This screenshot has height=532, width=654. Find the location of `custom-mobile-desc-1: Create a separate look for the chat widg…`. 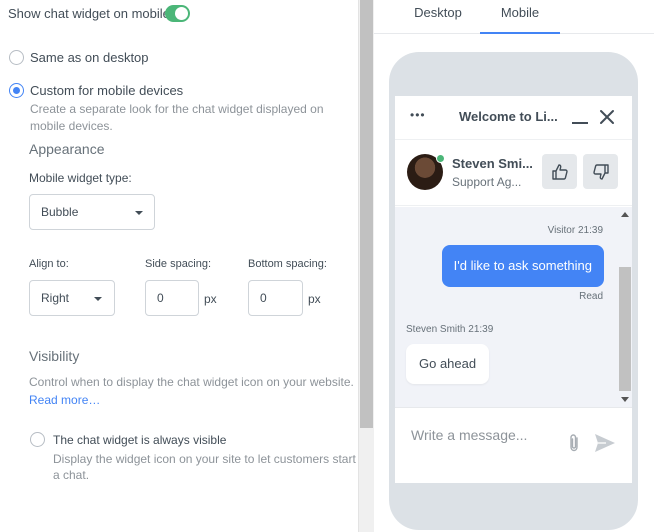

custom-mobile-desc-1: Create a separate look for the chat widg… is located at coordinates (177, 109).